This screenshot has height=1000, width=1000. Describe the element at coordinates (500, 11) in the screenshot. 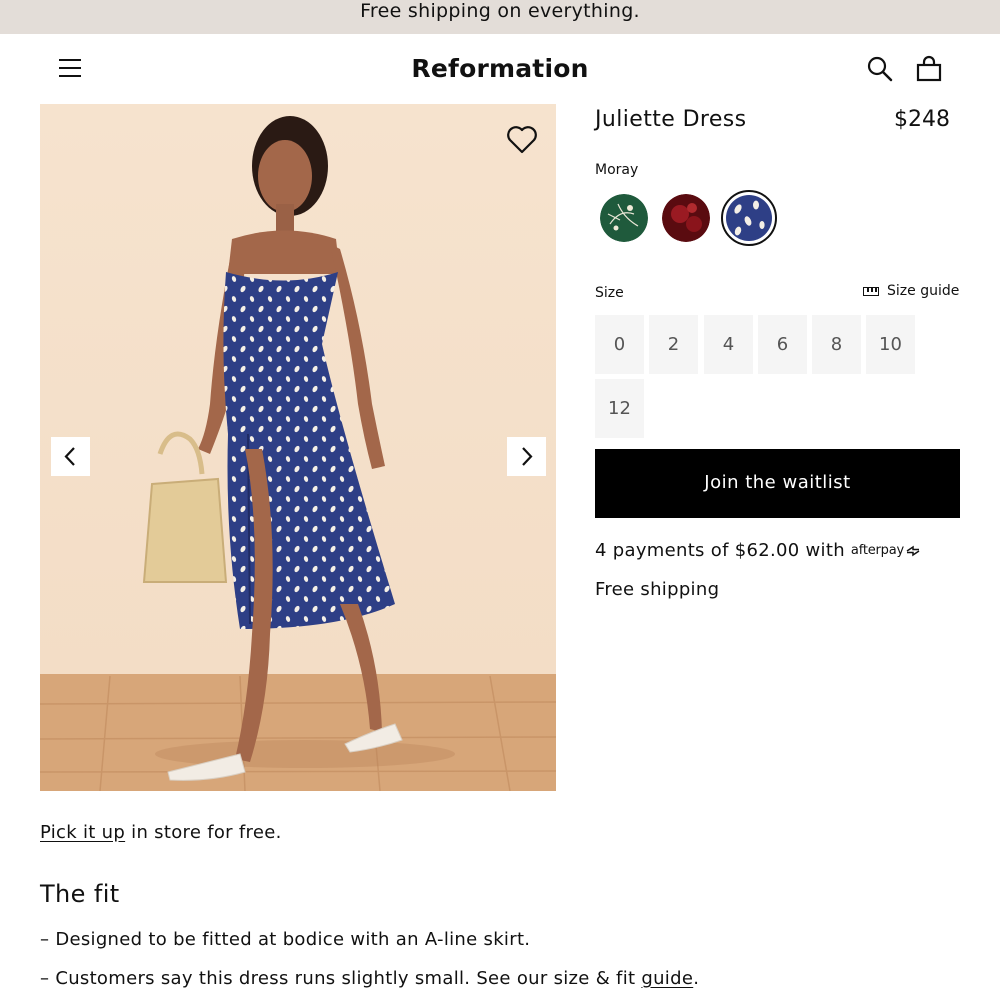

I see `promo-text: Free shipping on everything.` at that location.